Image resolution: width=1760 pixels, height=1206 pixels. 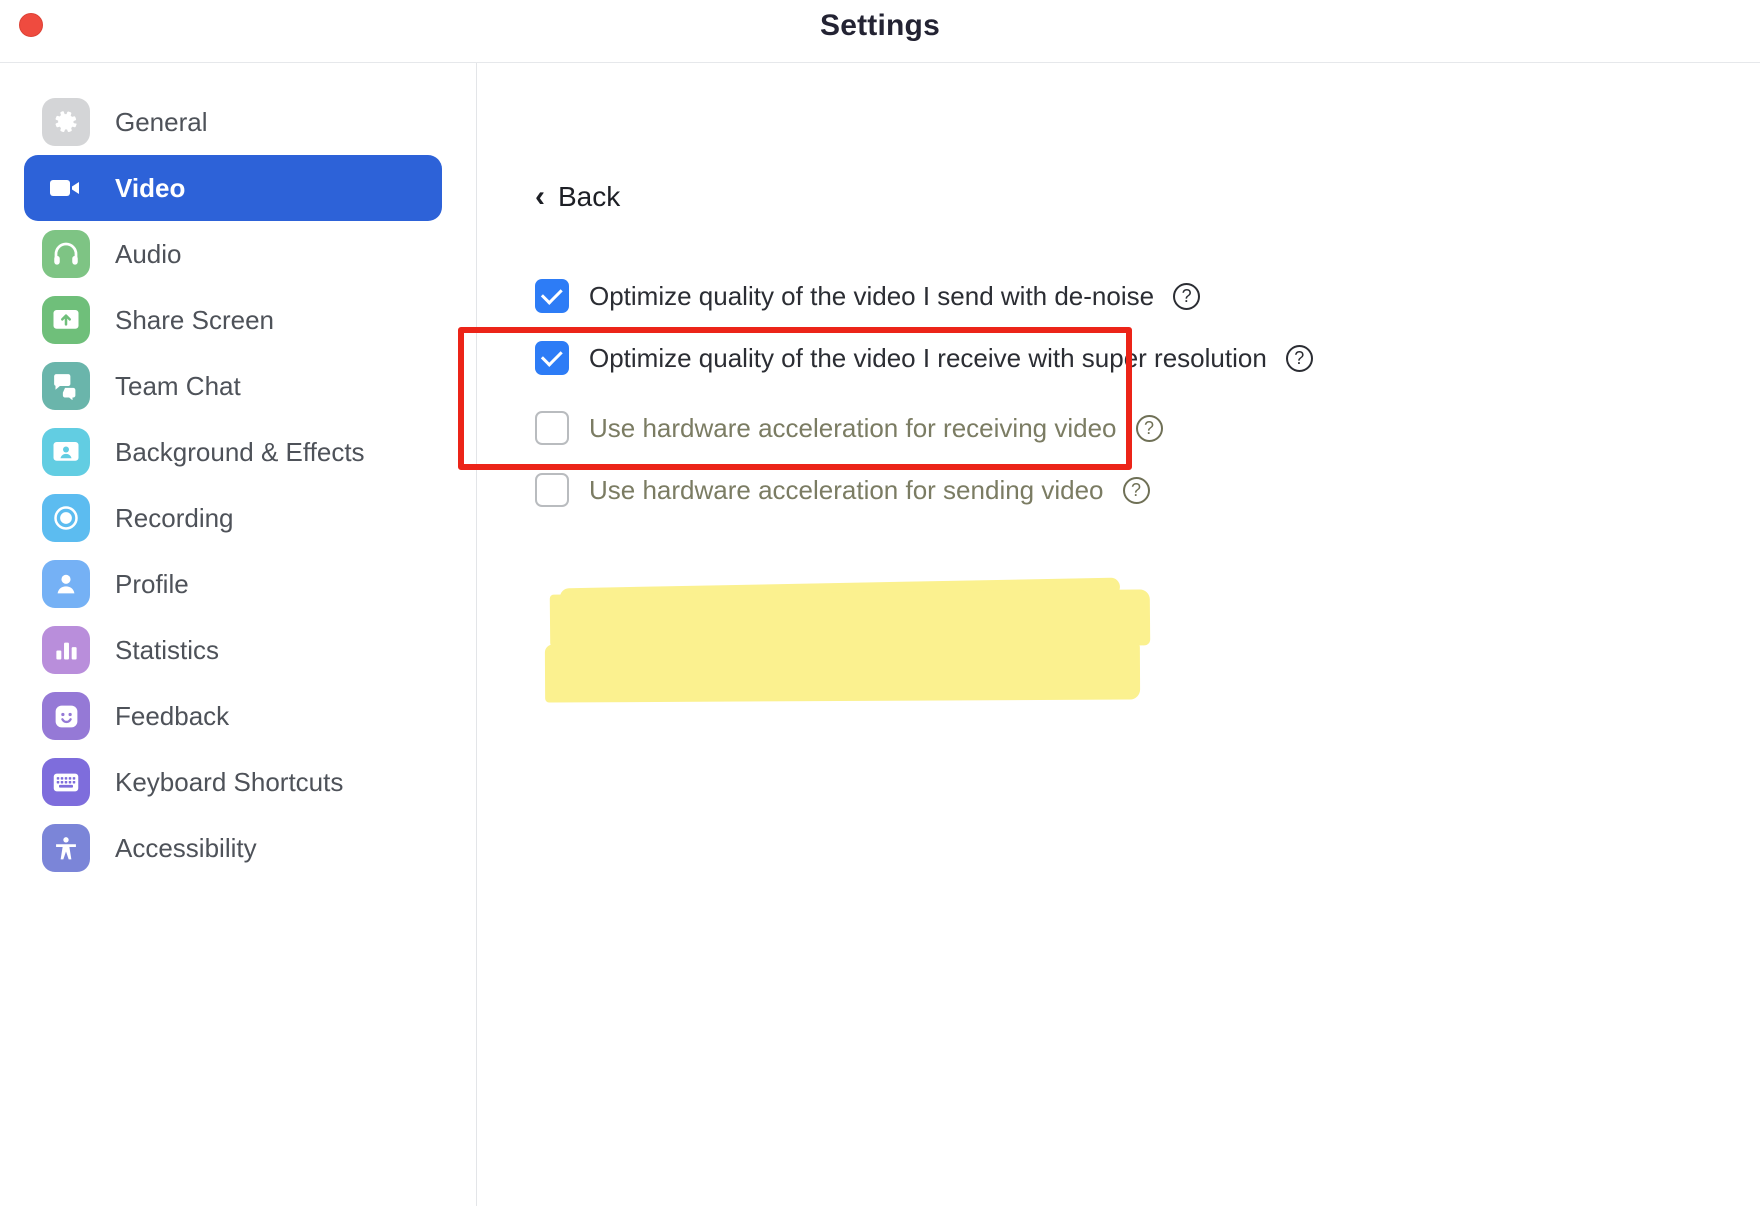 I want to click on back-button: ‹ Back, so click(x=577, y=197).